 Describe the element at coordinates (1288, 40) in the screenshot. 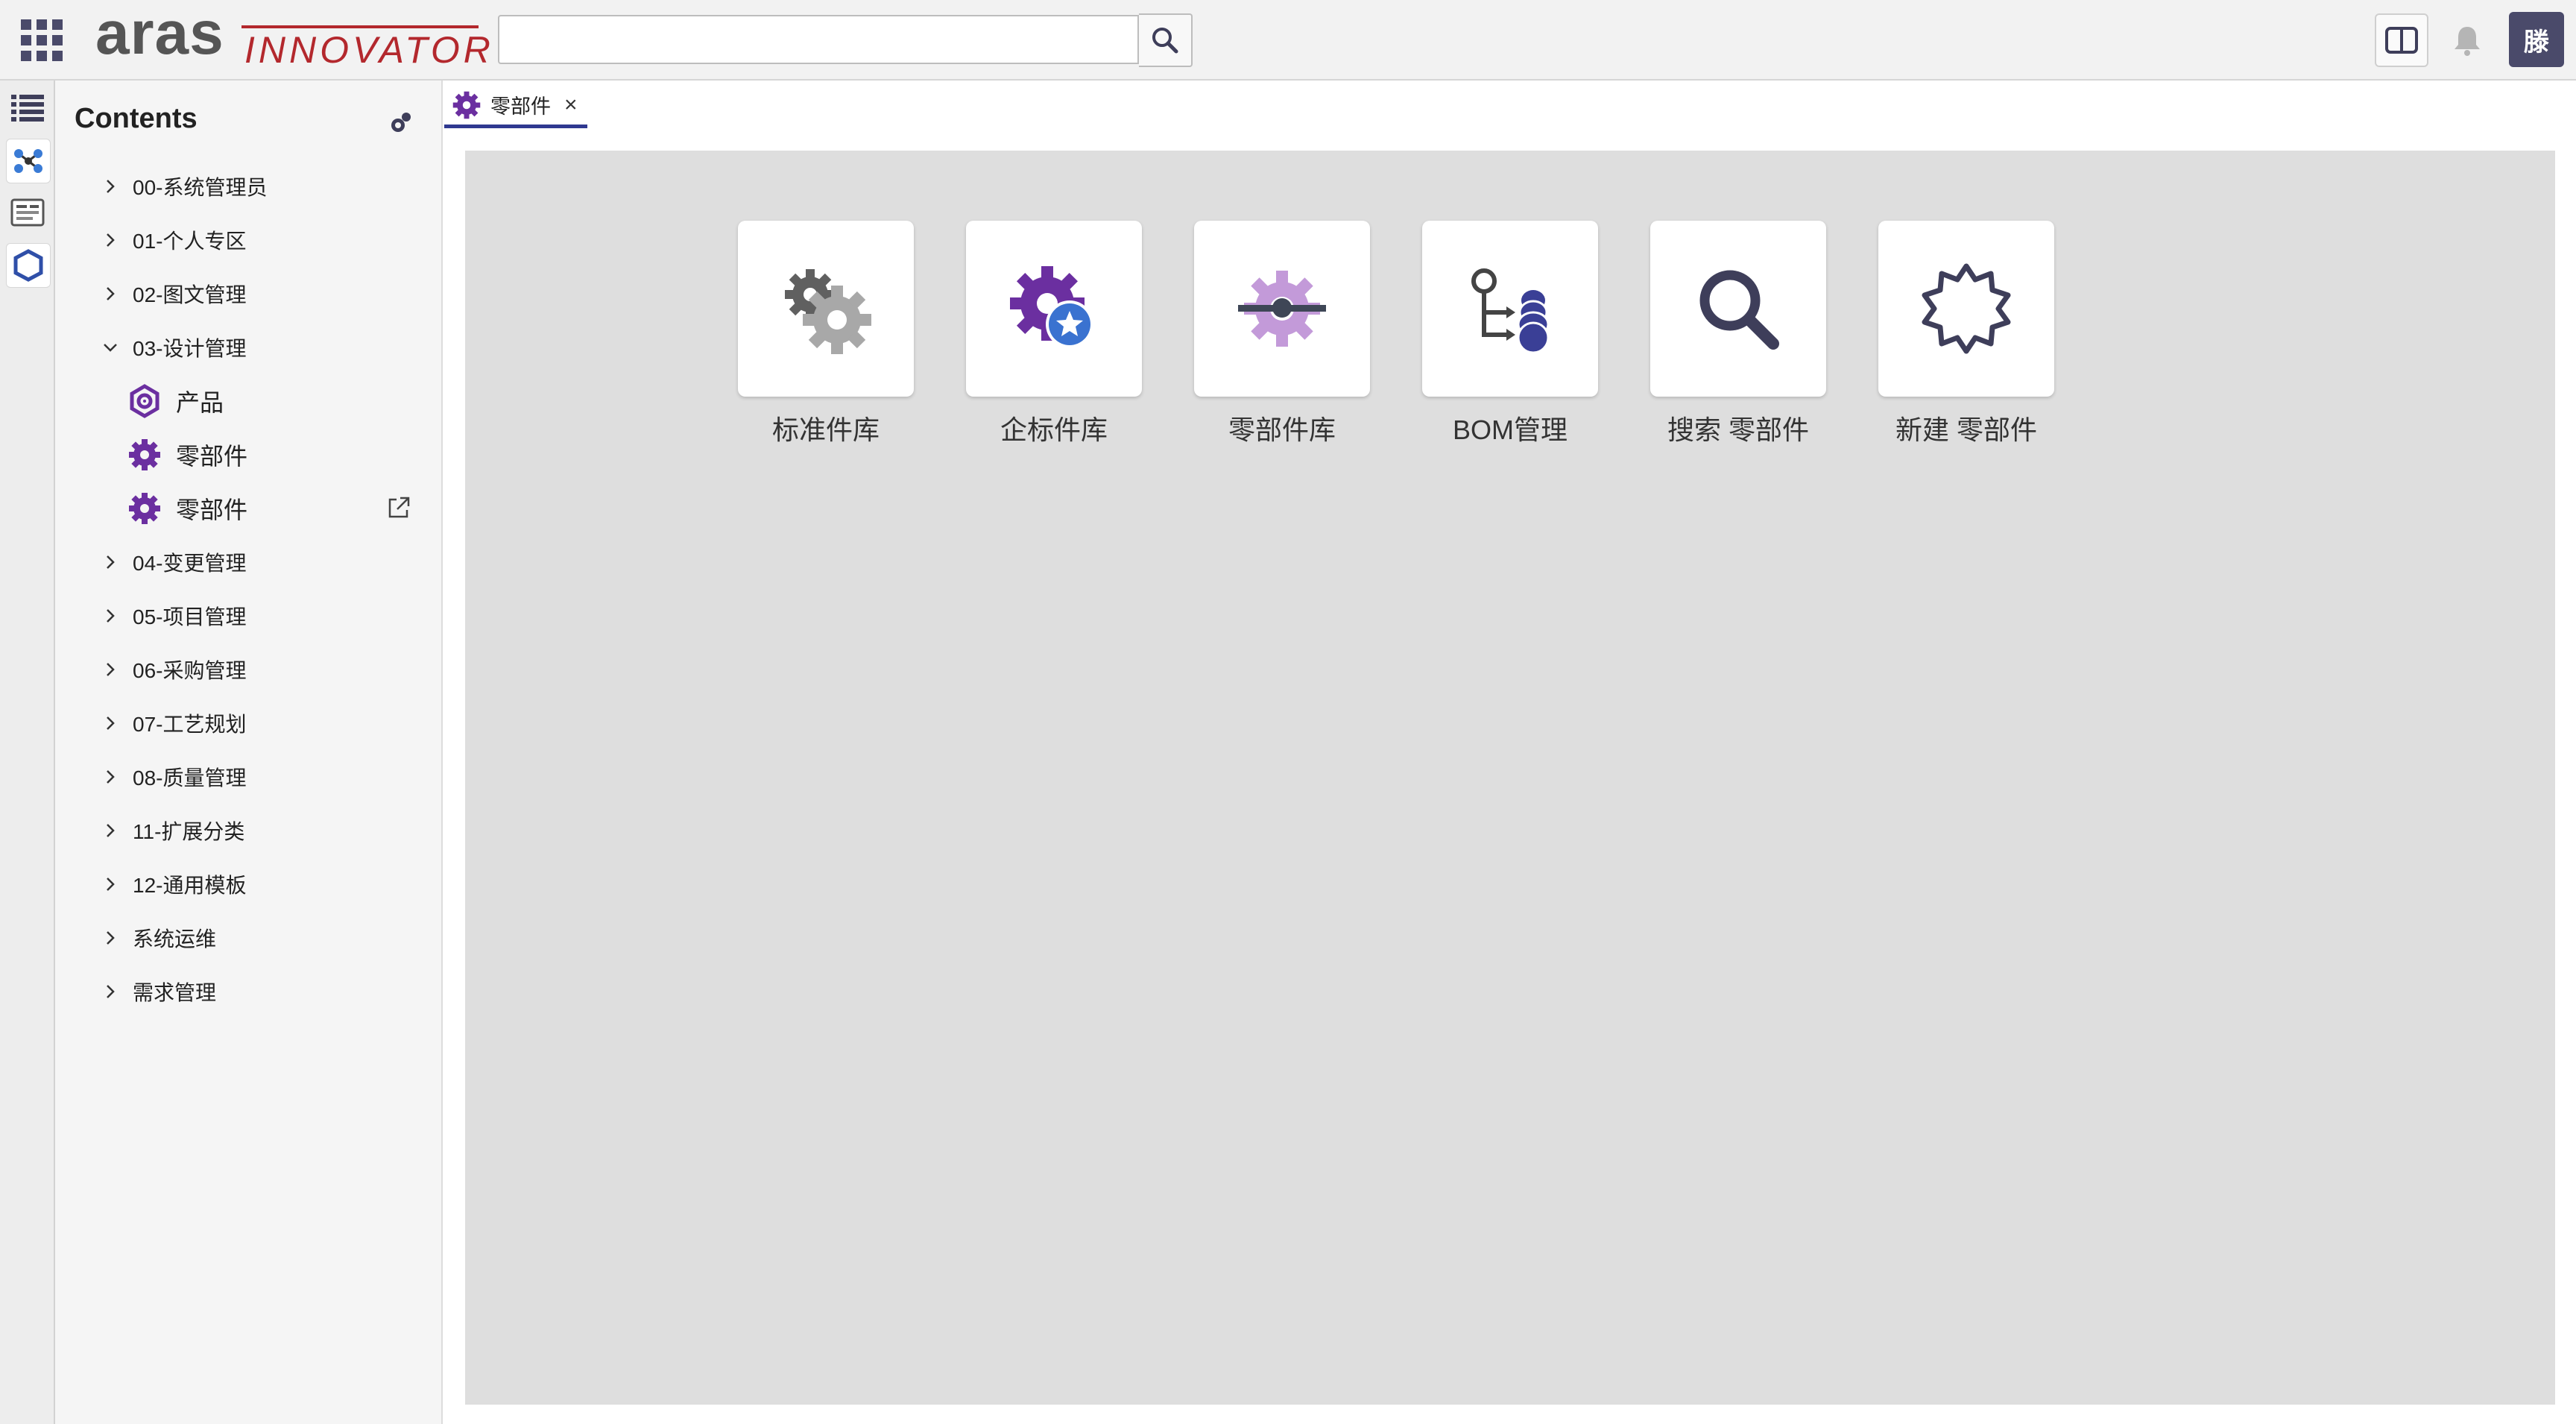

I see `top-header: aras INNOVATOR 滕` at that location.